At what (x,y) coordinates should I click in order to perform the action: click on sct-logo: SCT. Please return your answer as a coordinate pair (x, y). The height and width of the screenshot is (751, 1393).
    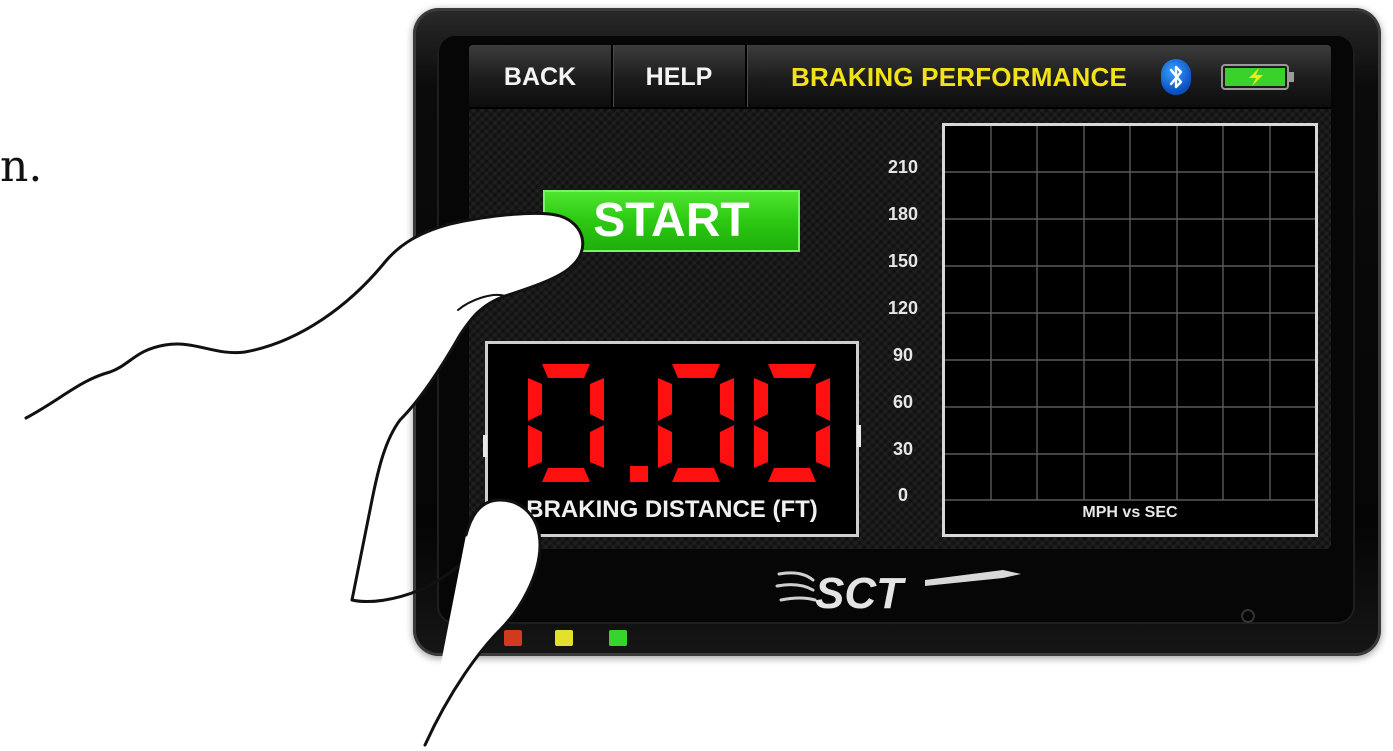
    Looking at the image, I should click on (900, 590).